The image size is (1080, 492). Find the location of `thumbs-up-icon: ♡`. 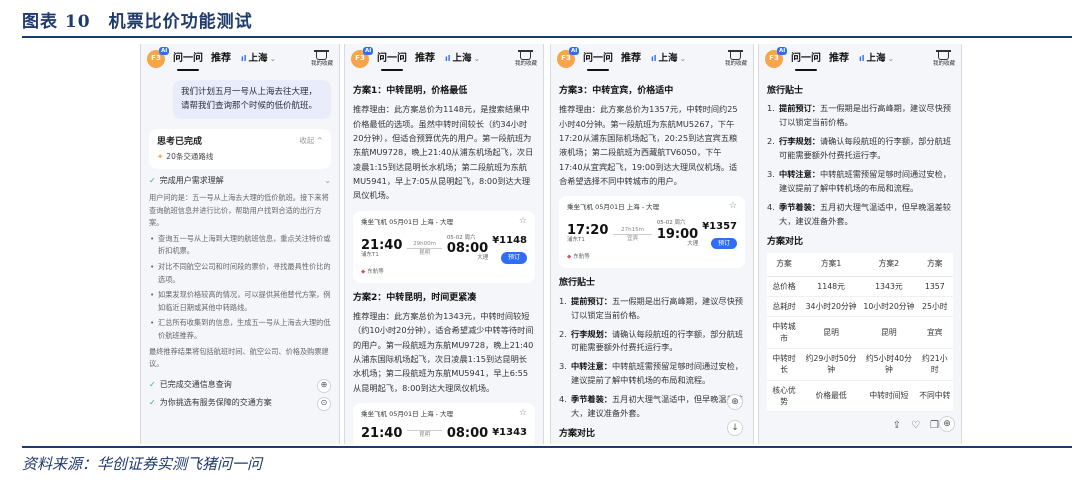

thumbs-up-icon: ♡ is located at coordinates (915, 426).